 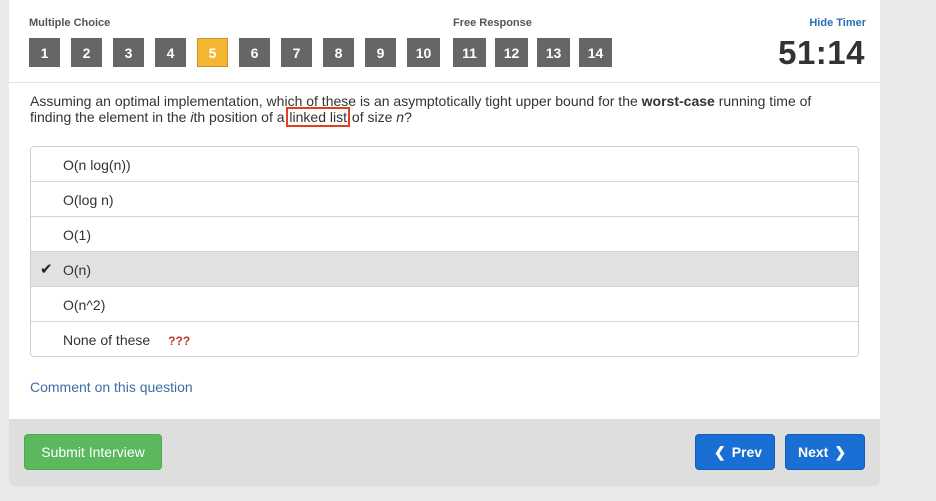 What do you see at coordinates (492, 23) in the screenshot?
I see `free-response-label: Free Response` at bounding box center [492, 23].